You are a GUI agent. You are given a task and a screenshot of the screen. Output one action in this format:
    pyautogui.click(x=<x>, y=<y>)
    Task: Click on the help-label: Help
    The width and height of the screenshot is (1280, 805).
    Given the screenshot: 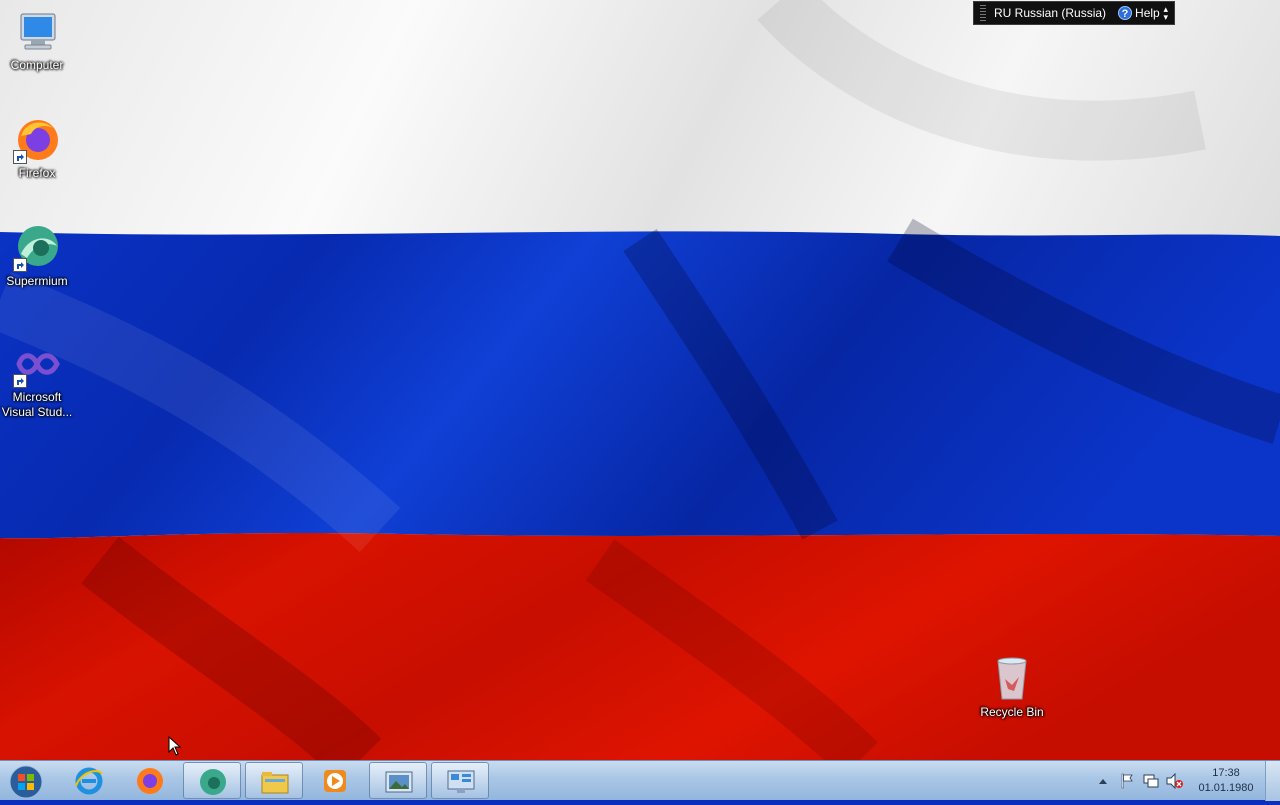 What is the action you would take?
    pyautogui.click(x=1147, y=13)
    